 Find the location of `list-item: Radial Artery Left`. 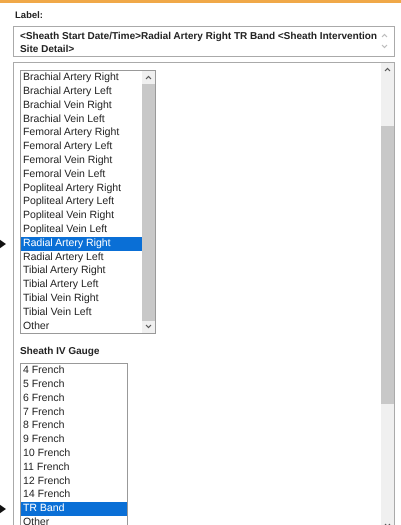

list-item: Radial Artery Left is located at coordinates (81, 257).